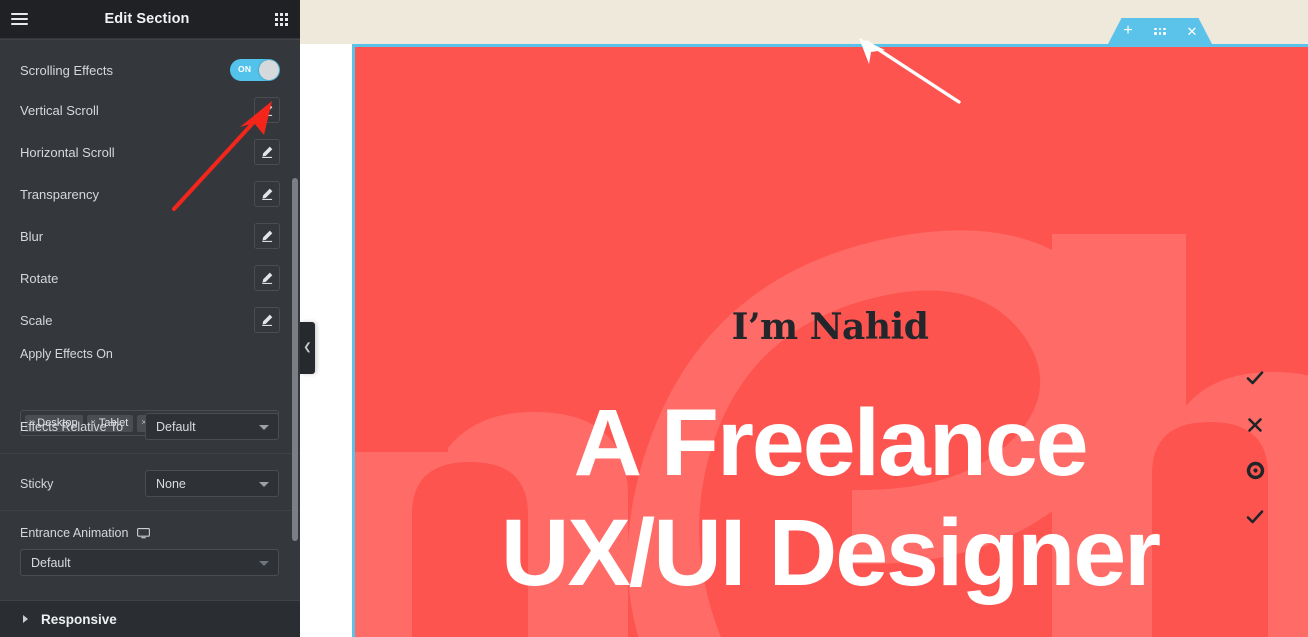 Image resolution: width=1308 pixels, height=637 pixels. Describe the element at coordinates (830, 443) in the screenshot. I see `hero-heading-line-1: A Freelance` at that location.